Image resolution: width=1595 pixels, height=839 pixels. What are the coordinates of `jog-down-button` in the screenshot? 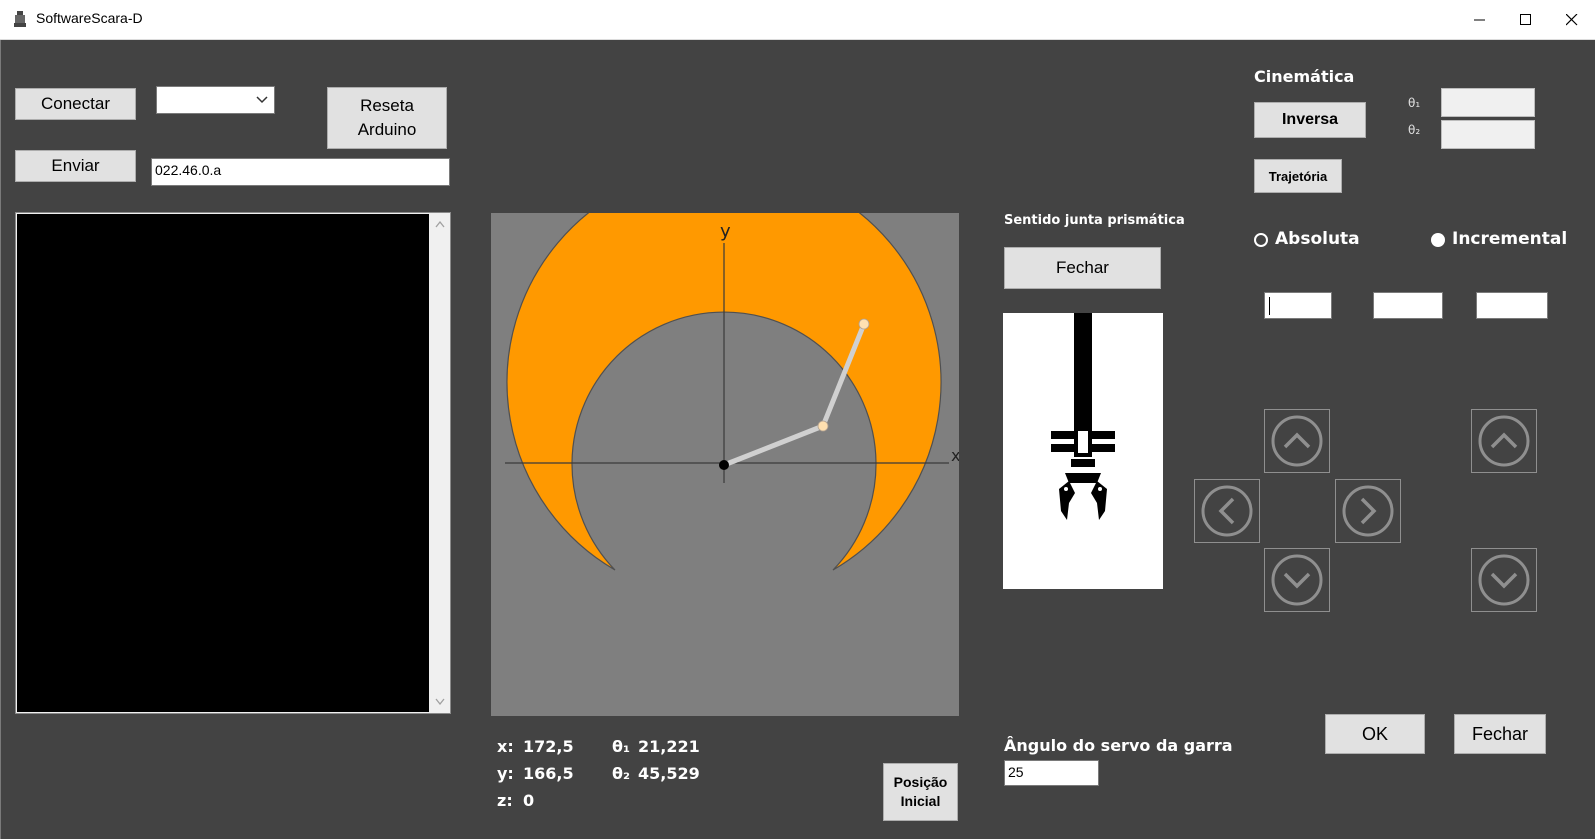 It's located at (1297, 580).